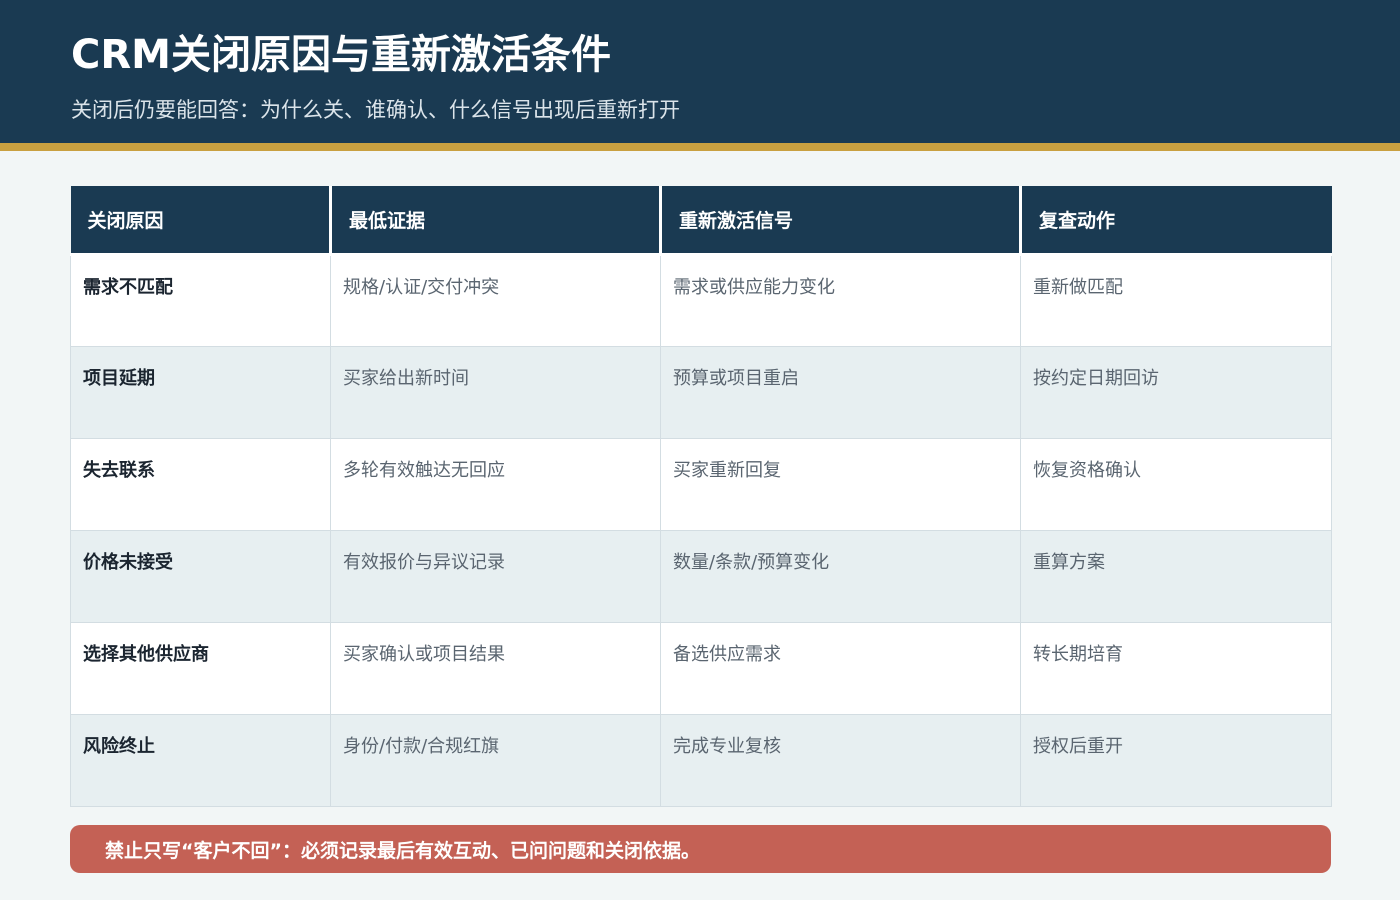 Image resolution: width=1400 pixels, height=900 pixels. Describe the element at coordinates (341, 55) in the screenshot. I see `page-title: CRM关闭原因与重新激活条件` at that location.